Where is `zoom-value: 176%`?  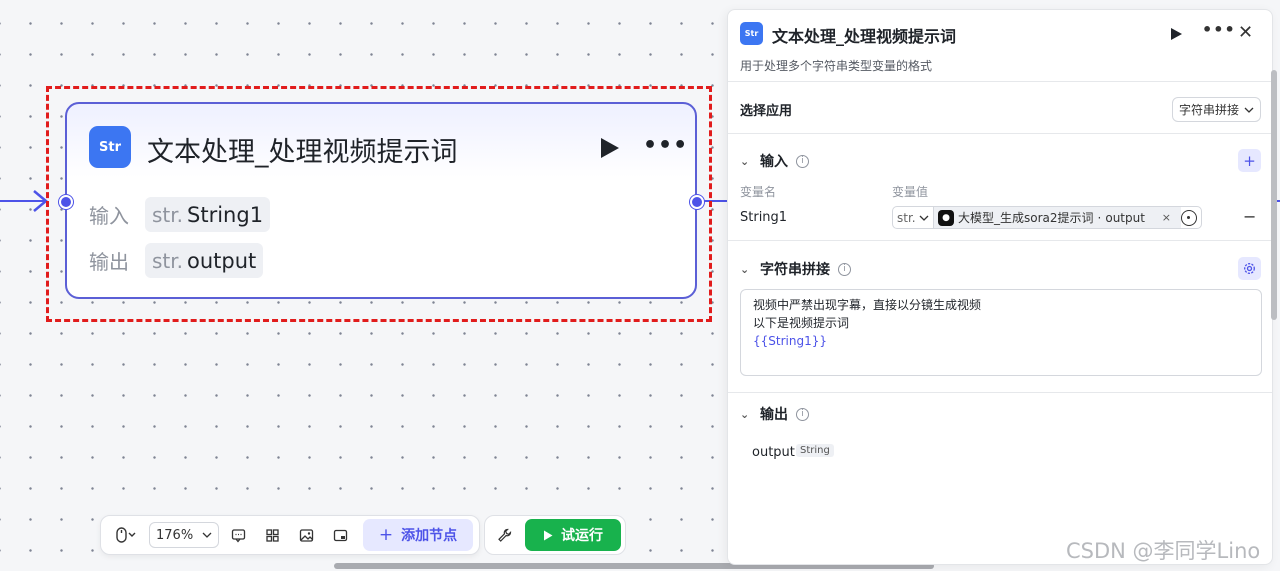
zoom-value: 176% is located at coordinates (175, 535).